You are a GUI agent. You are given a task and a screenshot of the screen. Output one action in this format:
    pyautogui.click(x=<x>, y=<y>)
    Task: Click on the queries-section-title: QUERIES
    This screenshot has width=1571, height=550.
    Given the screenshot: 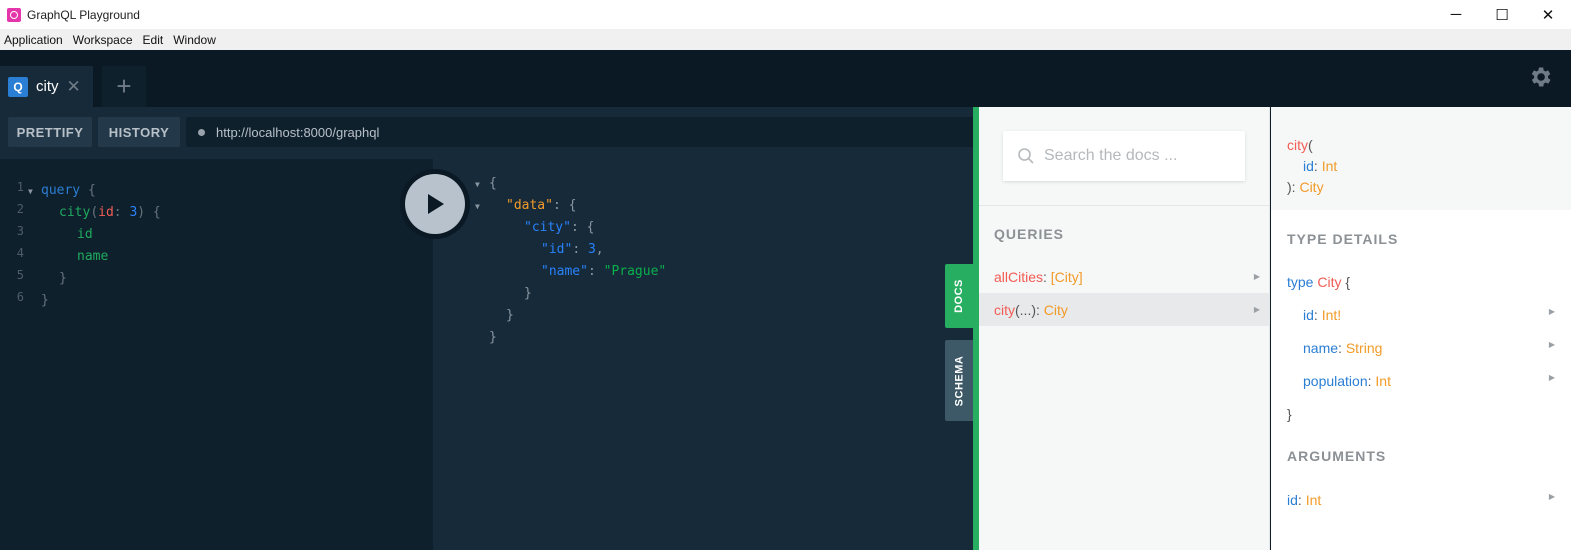 What is the action you would take?
    pyautogui.click(x=1029, y=234)
    